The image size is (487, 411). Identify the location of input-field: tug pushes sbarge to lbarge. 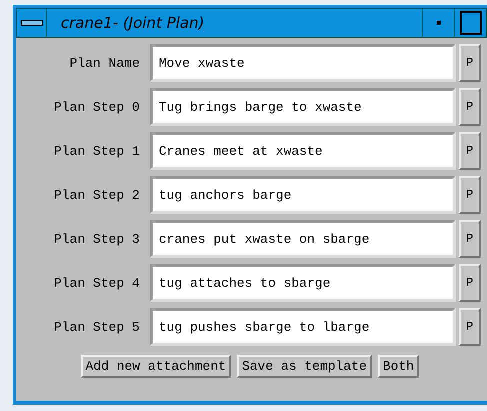
(303, 327).